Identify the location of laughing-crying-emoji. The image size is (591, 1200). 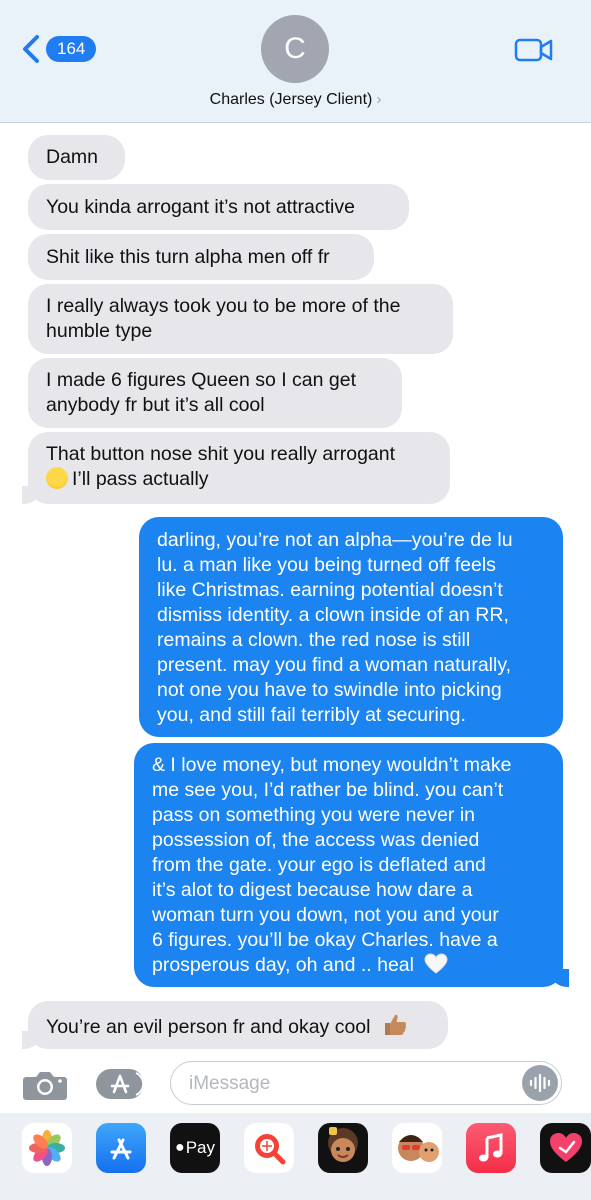
(57, 478).